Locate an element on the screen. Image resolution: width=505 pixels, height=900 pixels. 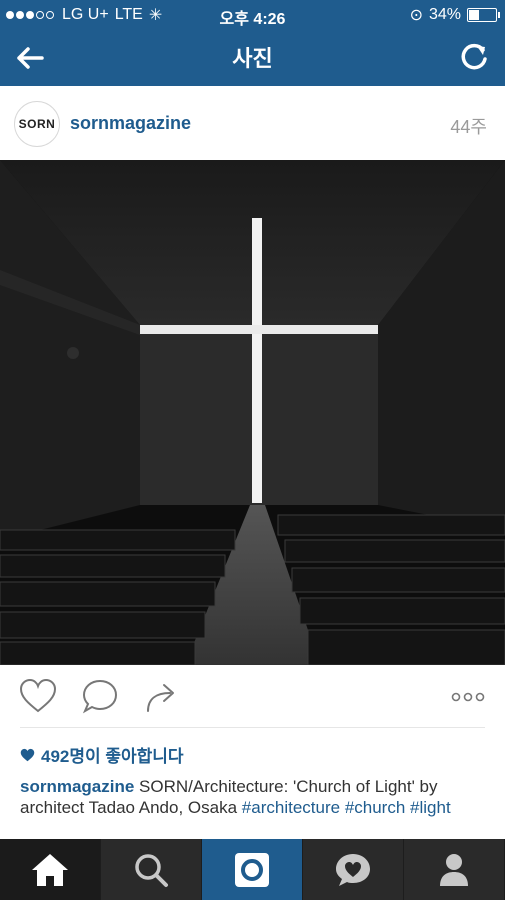
tab-profile is located at coordinates (454, 869).